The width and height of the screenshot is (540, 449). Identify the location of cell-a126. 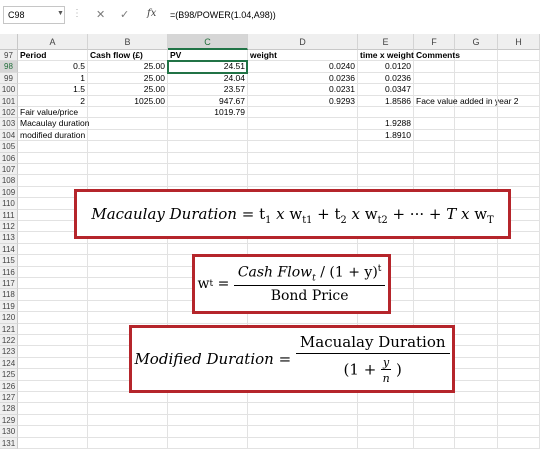
(53, 386).